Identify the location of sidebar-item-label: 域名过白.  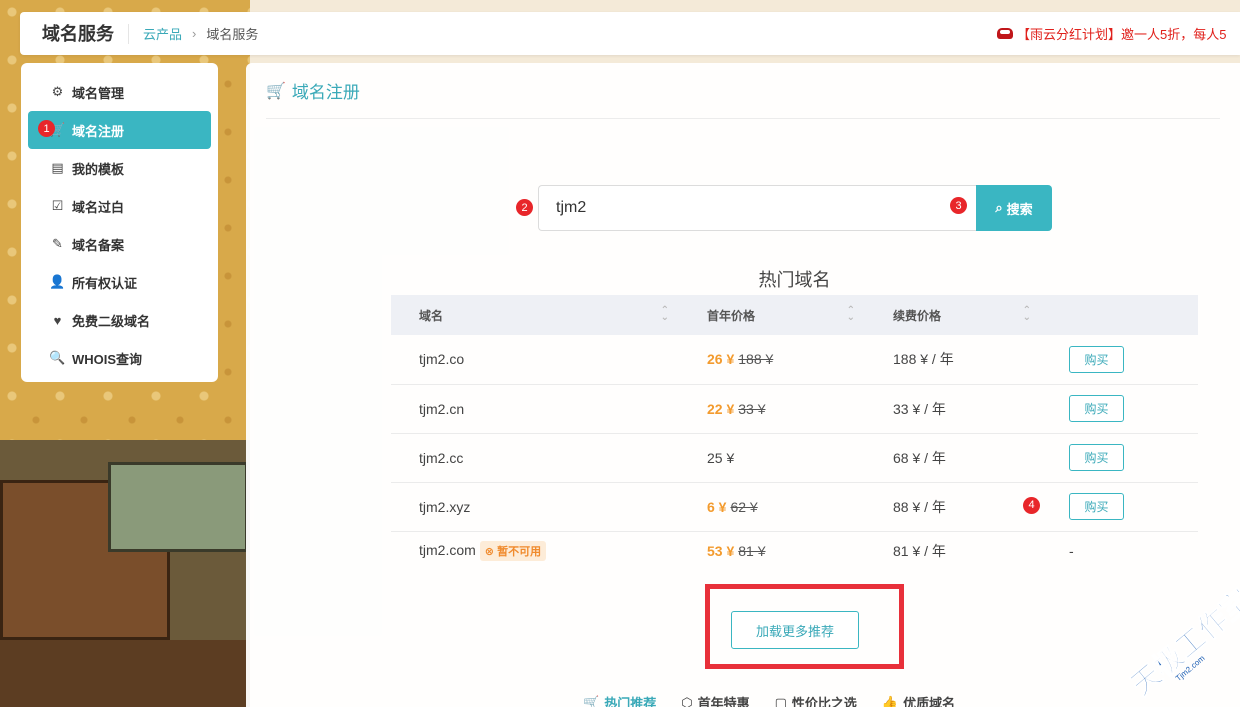
(98, 207).